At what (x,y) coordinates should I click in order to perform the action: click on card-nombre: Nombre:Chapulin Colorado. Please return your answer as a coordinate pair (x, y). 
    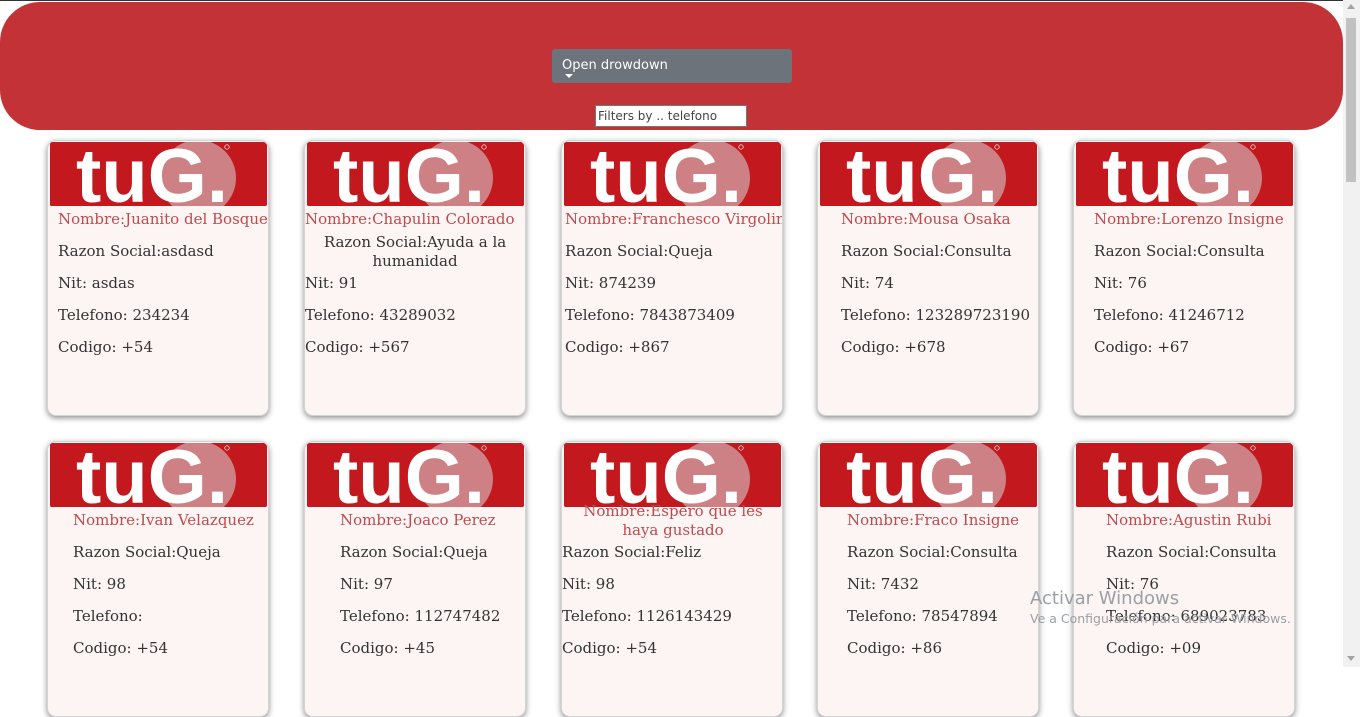
    Looking at the image, I should click on (410, 219).